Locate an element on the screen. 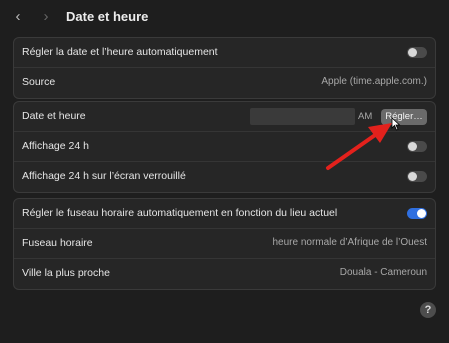  mouse-pointer-icon is located at coordinates (396, 124).